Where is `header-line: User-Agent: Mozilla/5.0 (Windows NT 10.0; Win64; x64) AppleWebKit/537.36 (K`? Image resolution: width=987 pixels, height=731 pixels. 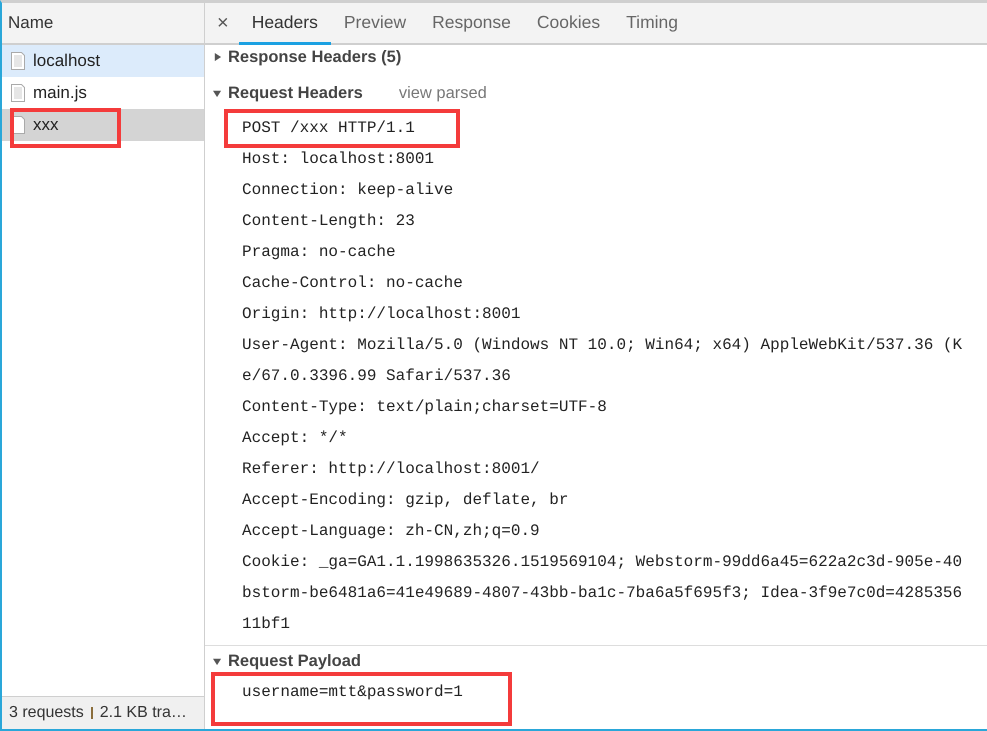 header-line: User-Agent: Mozilla/5.0 (Windows NT 10.0; Win64; x64) AppleWebKit/537.36 (K is located at coordinates (602, 345).